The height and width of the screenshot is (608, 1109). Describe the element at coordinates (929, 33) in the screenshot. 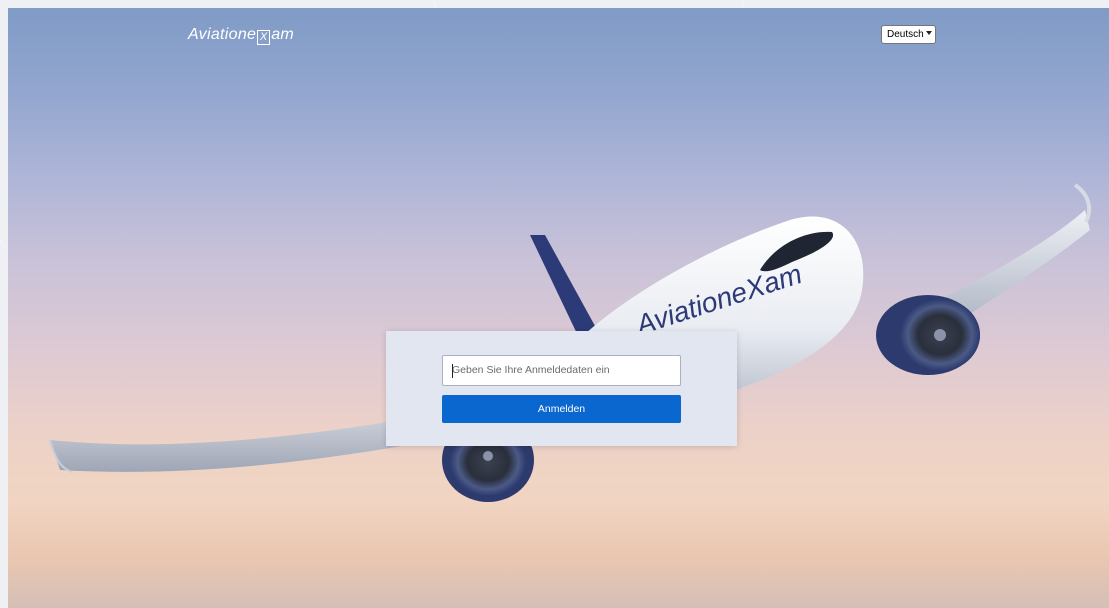

I see `chevron-down-icon` at that location.